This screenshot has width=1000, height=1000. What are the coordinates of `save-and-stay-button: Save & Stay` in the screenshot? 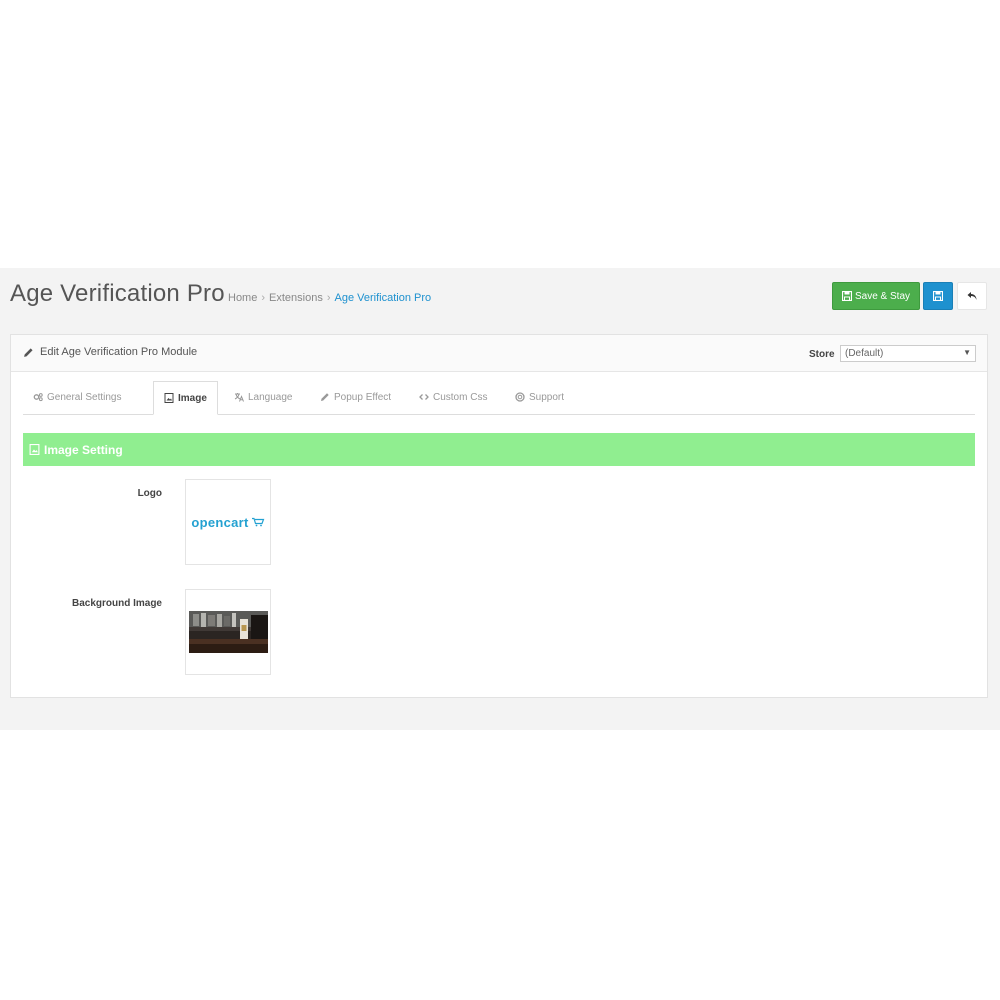 It's located at (876, 296).